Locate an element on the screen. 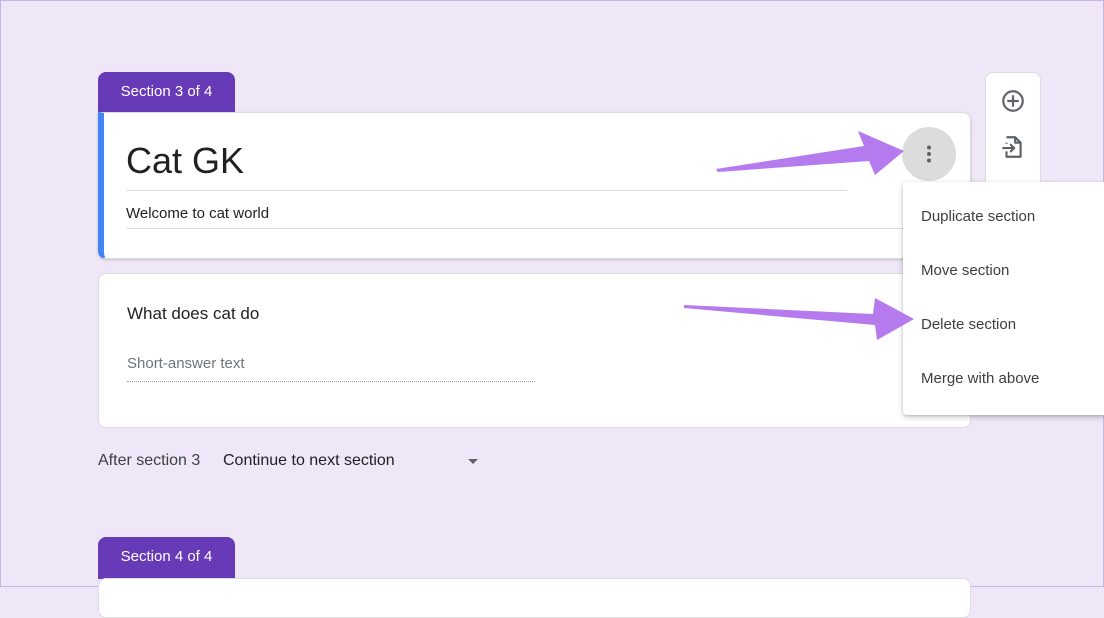  menu-item-duplicate-section: Duplicate section is located at coordinates (1003, 217).